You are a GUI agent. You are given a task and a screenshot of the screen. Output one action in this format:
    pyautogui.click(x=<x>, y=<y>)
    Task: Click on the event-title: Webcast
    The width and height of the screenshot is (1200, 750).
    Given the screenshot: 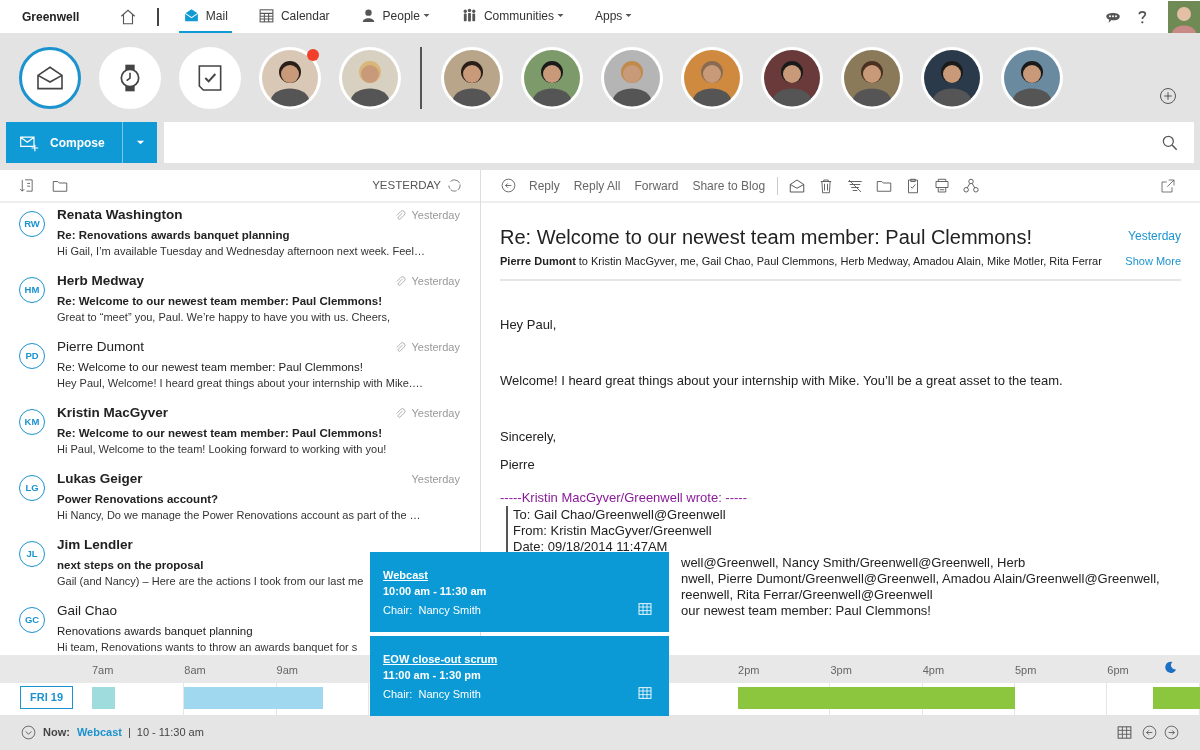 What is the action you would take?
    pyautogui.click(x=406, y=575)
    